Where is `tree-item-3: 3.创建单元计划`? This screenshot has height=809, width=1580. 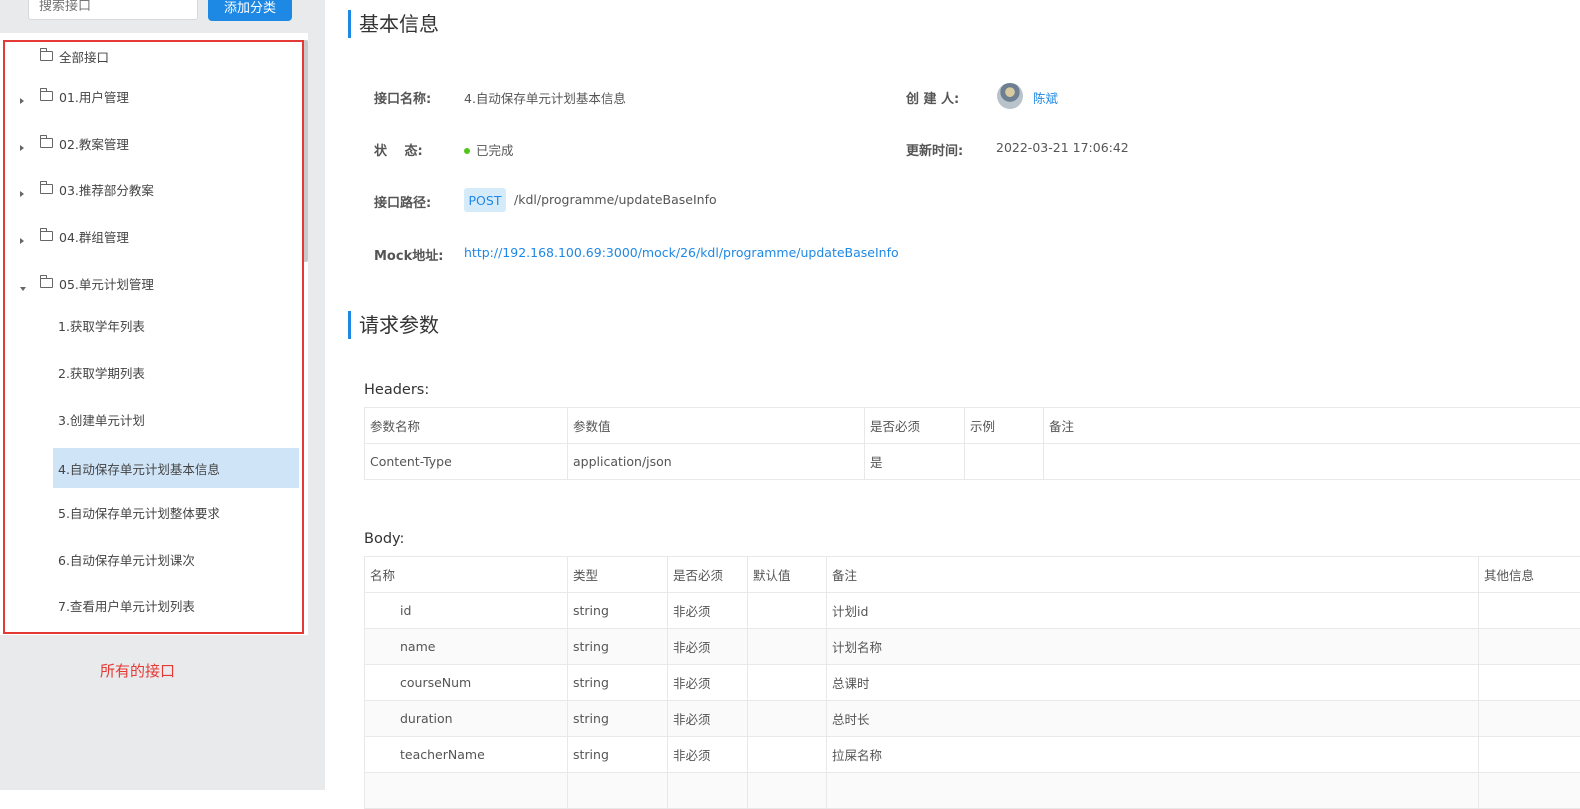 tree-item-3: 3.创建单元计划 is located at coordinates (176, 419).